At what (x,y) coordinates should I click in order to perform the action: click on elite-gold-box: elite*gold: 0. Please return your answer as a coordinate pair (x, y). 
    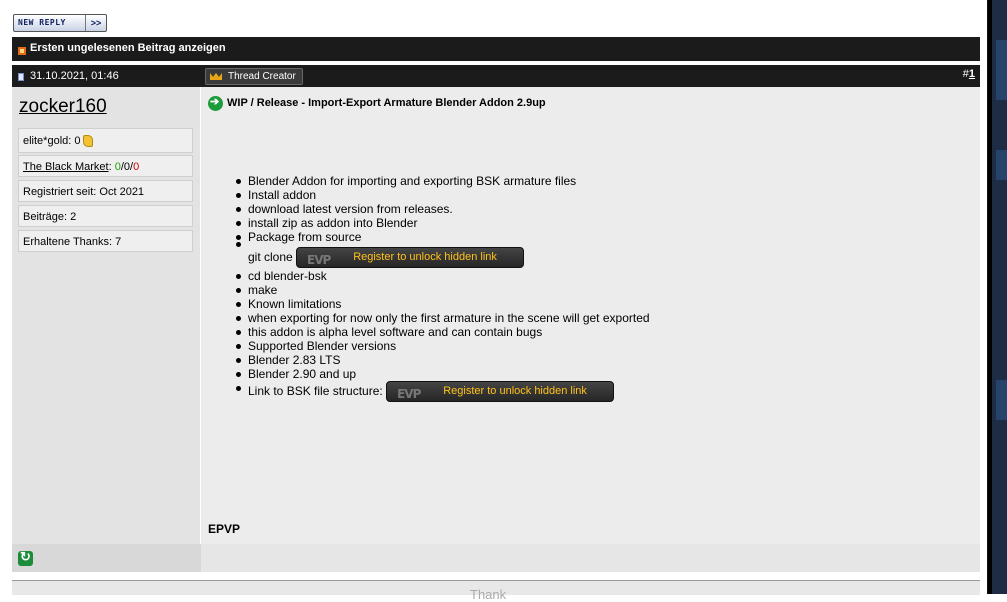
    Looking at the image, I should click on (105, 140).